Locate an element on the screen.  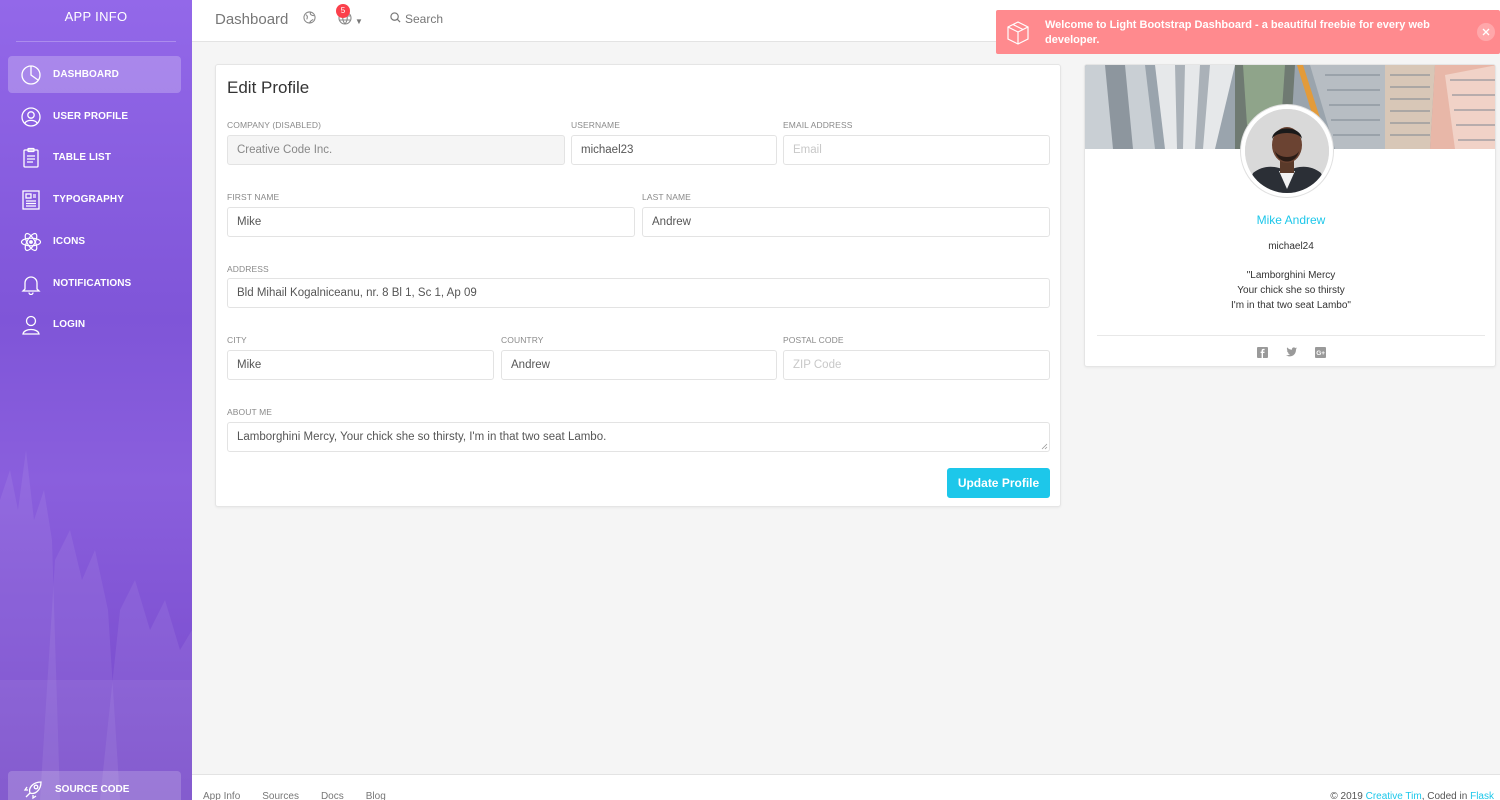
search-icon is located at coordinates (395, 19).